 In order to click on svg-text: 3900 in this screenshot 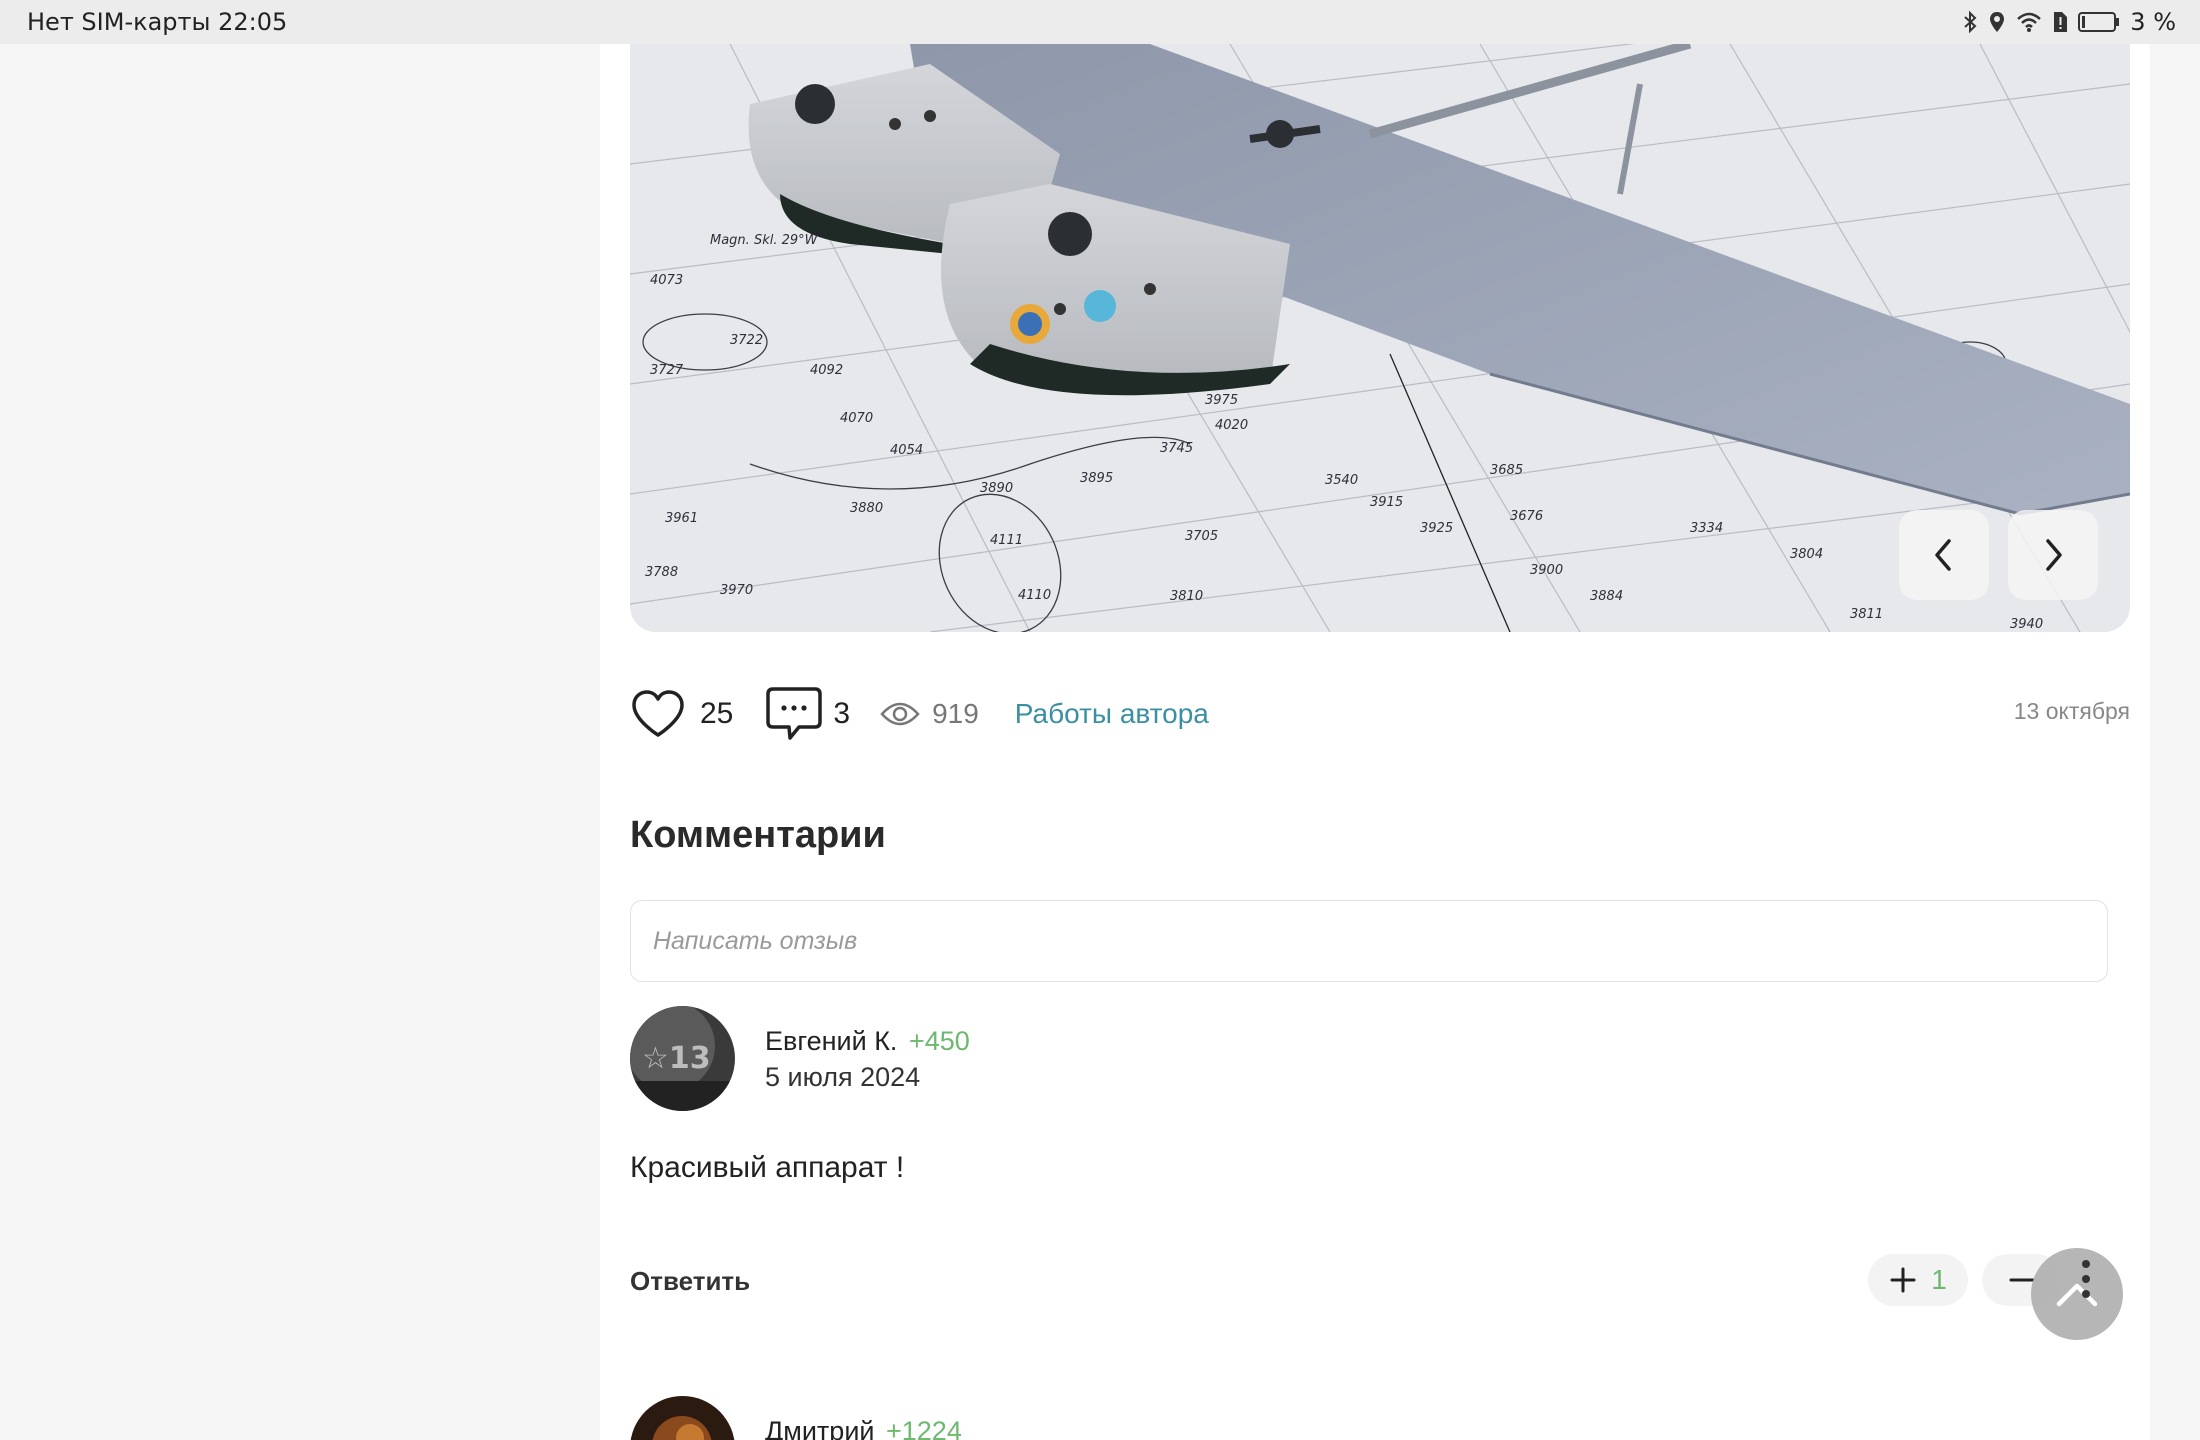, I will do `click(1546, 570)`.